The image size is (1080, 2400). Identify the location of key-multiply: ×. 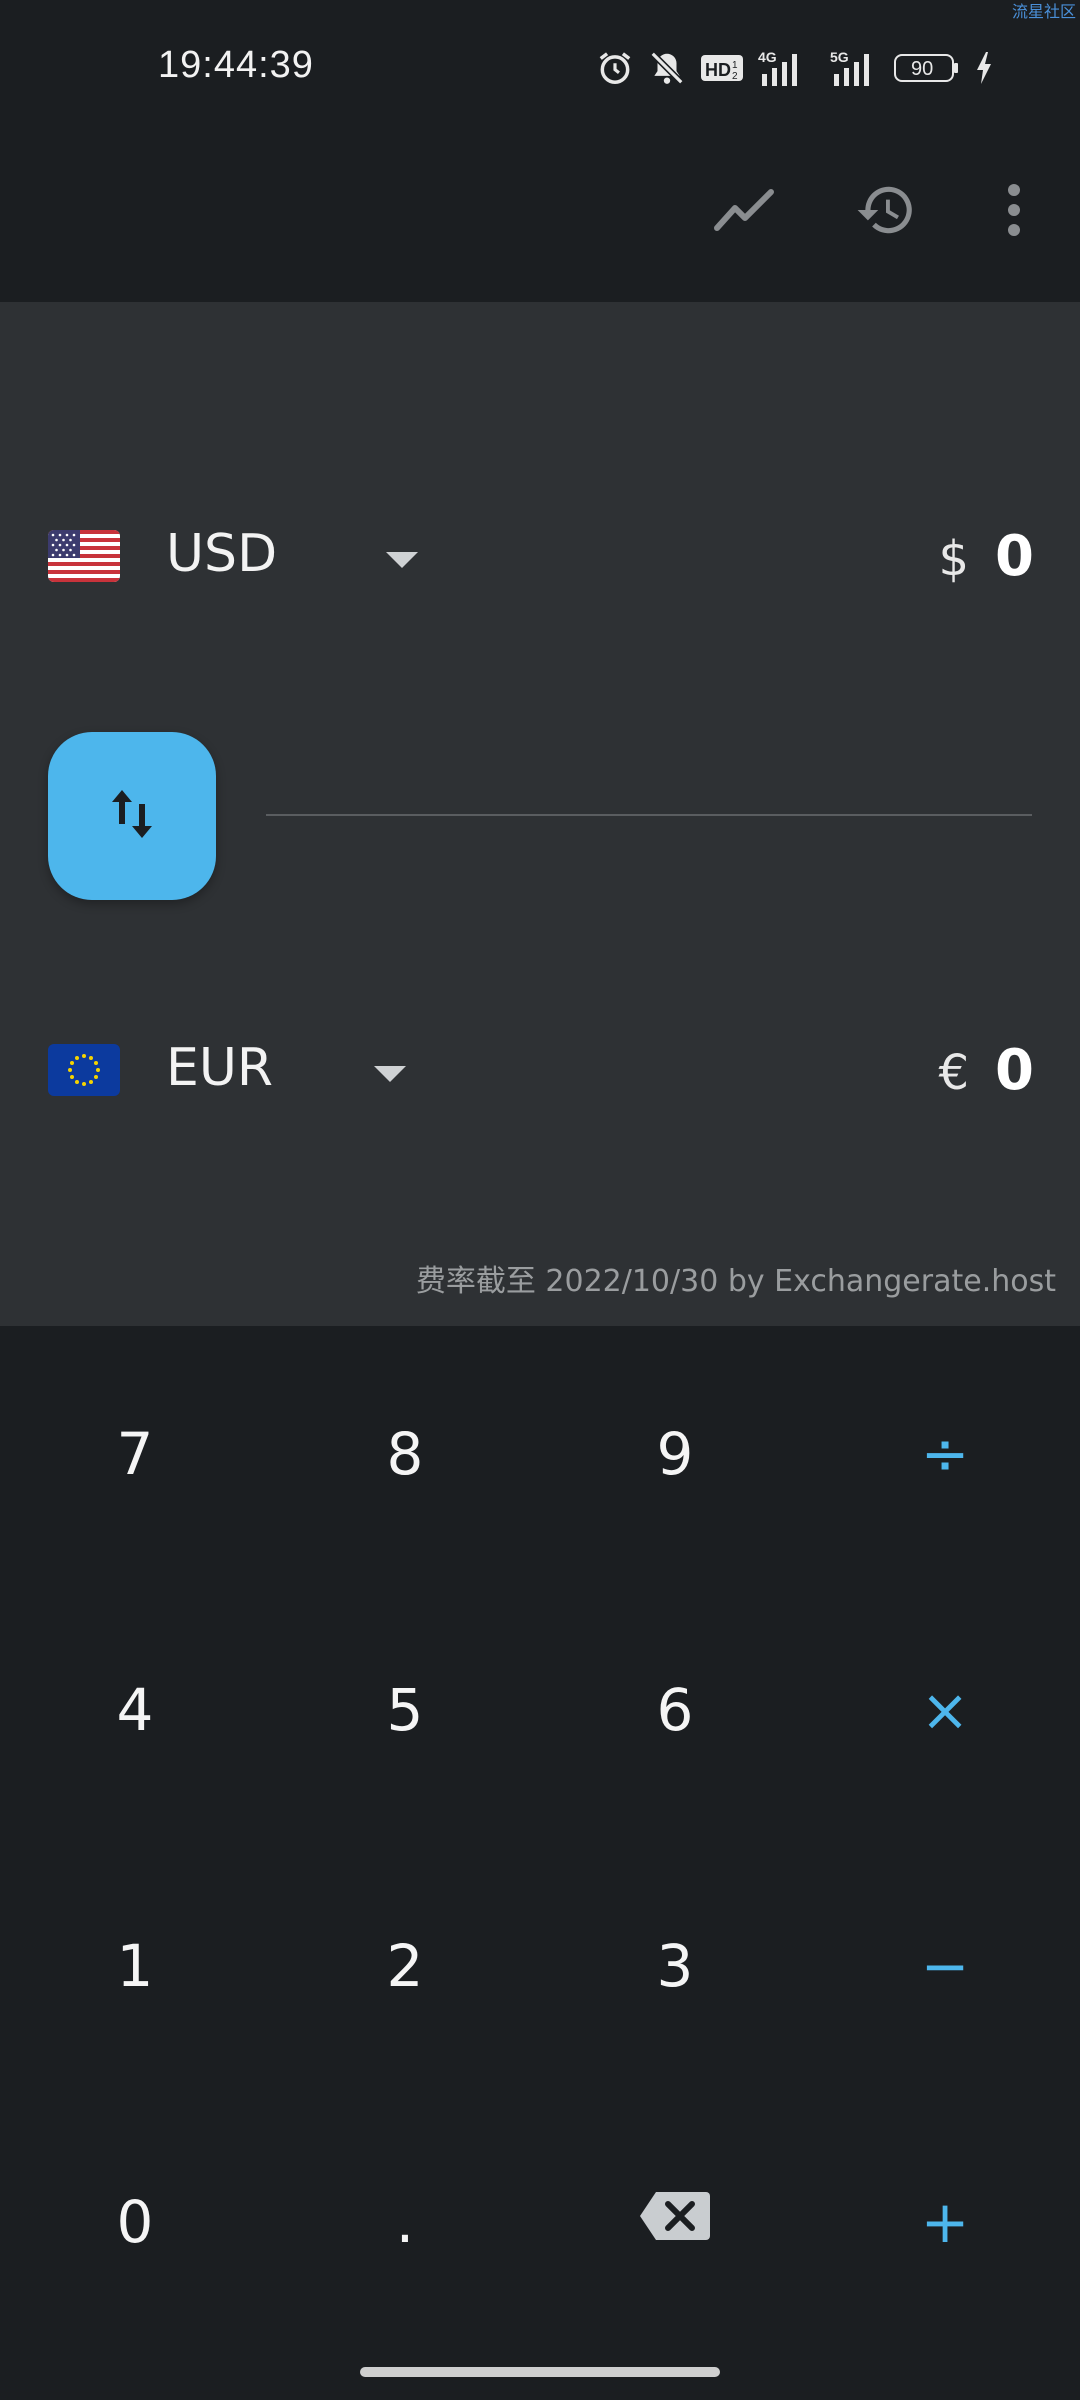
(945, 1710).